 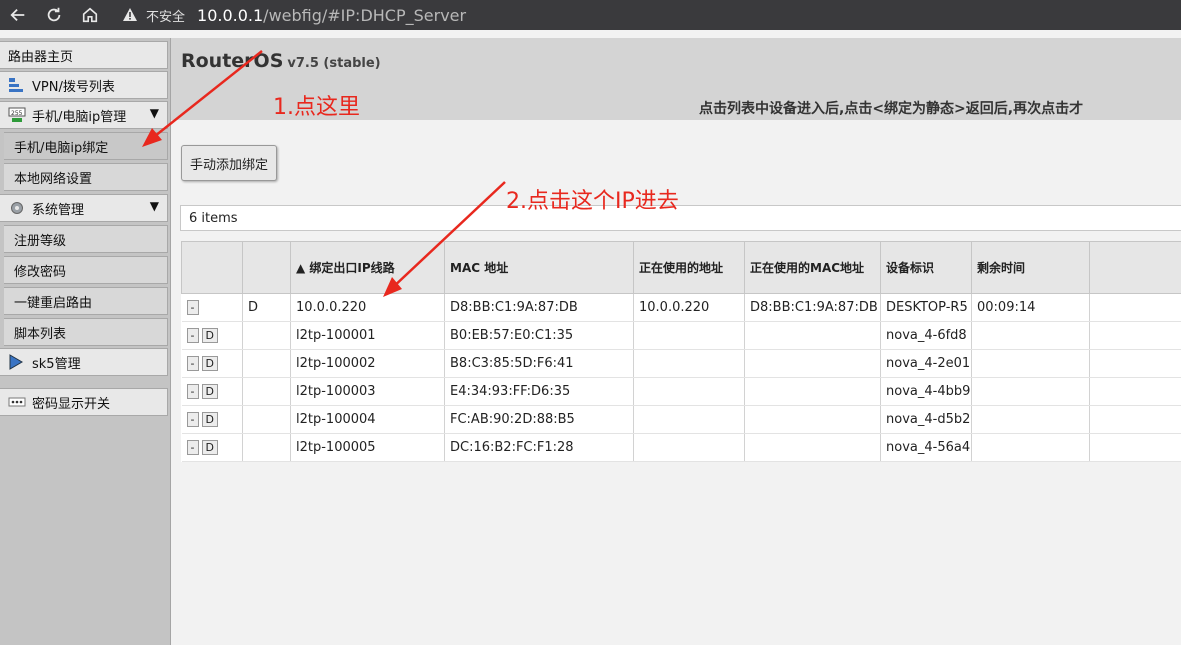 What do you see at coordinates (166, 17) in the screenshot?
I see `insecure-label: 不安全` at bounding box center [166, 17].